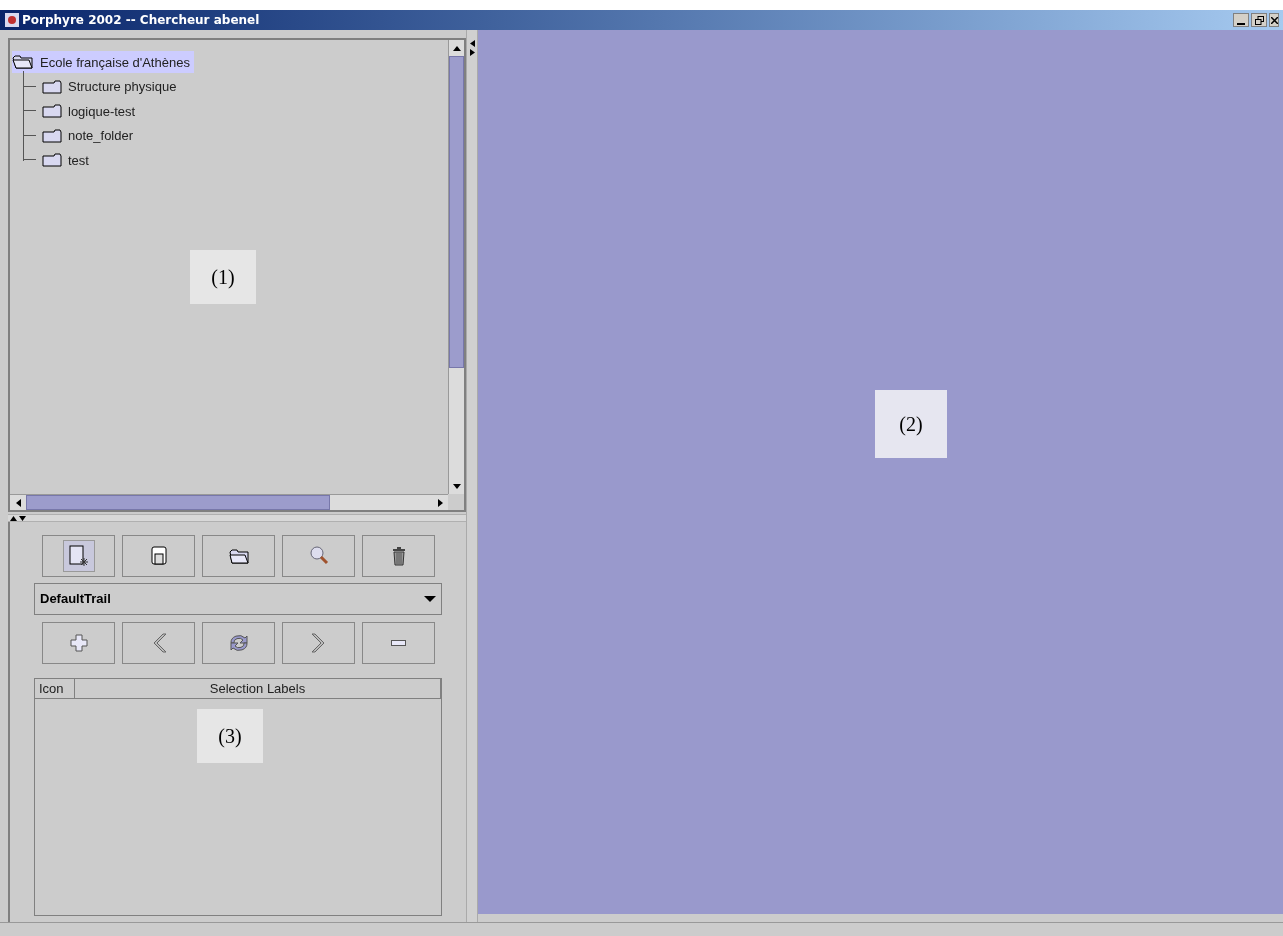  Describe the element at coordinates (230, 736) in the screenshot. I see `annotation-label: (3)` at that location.